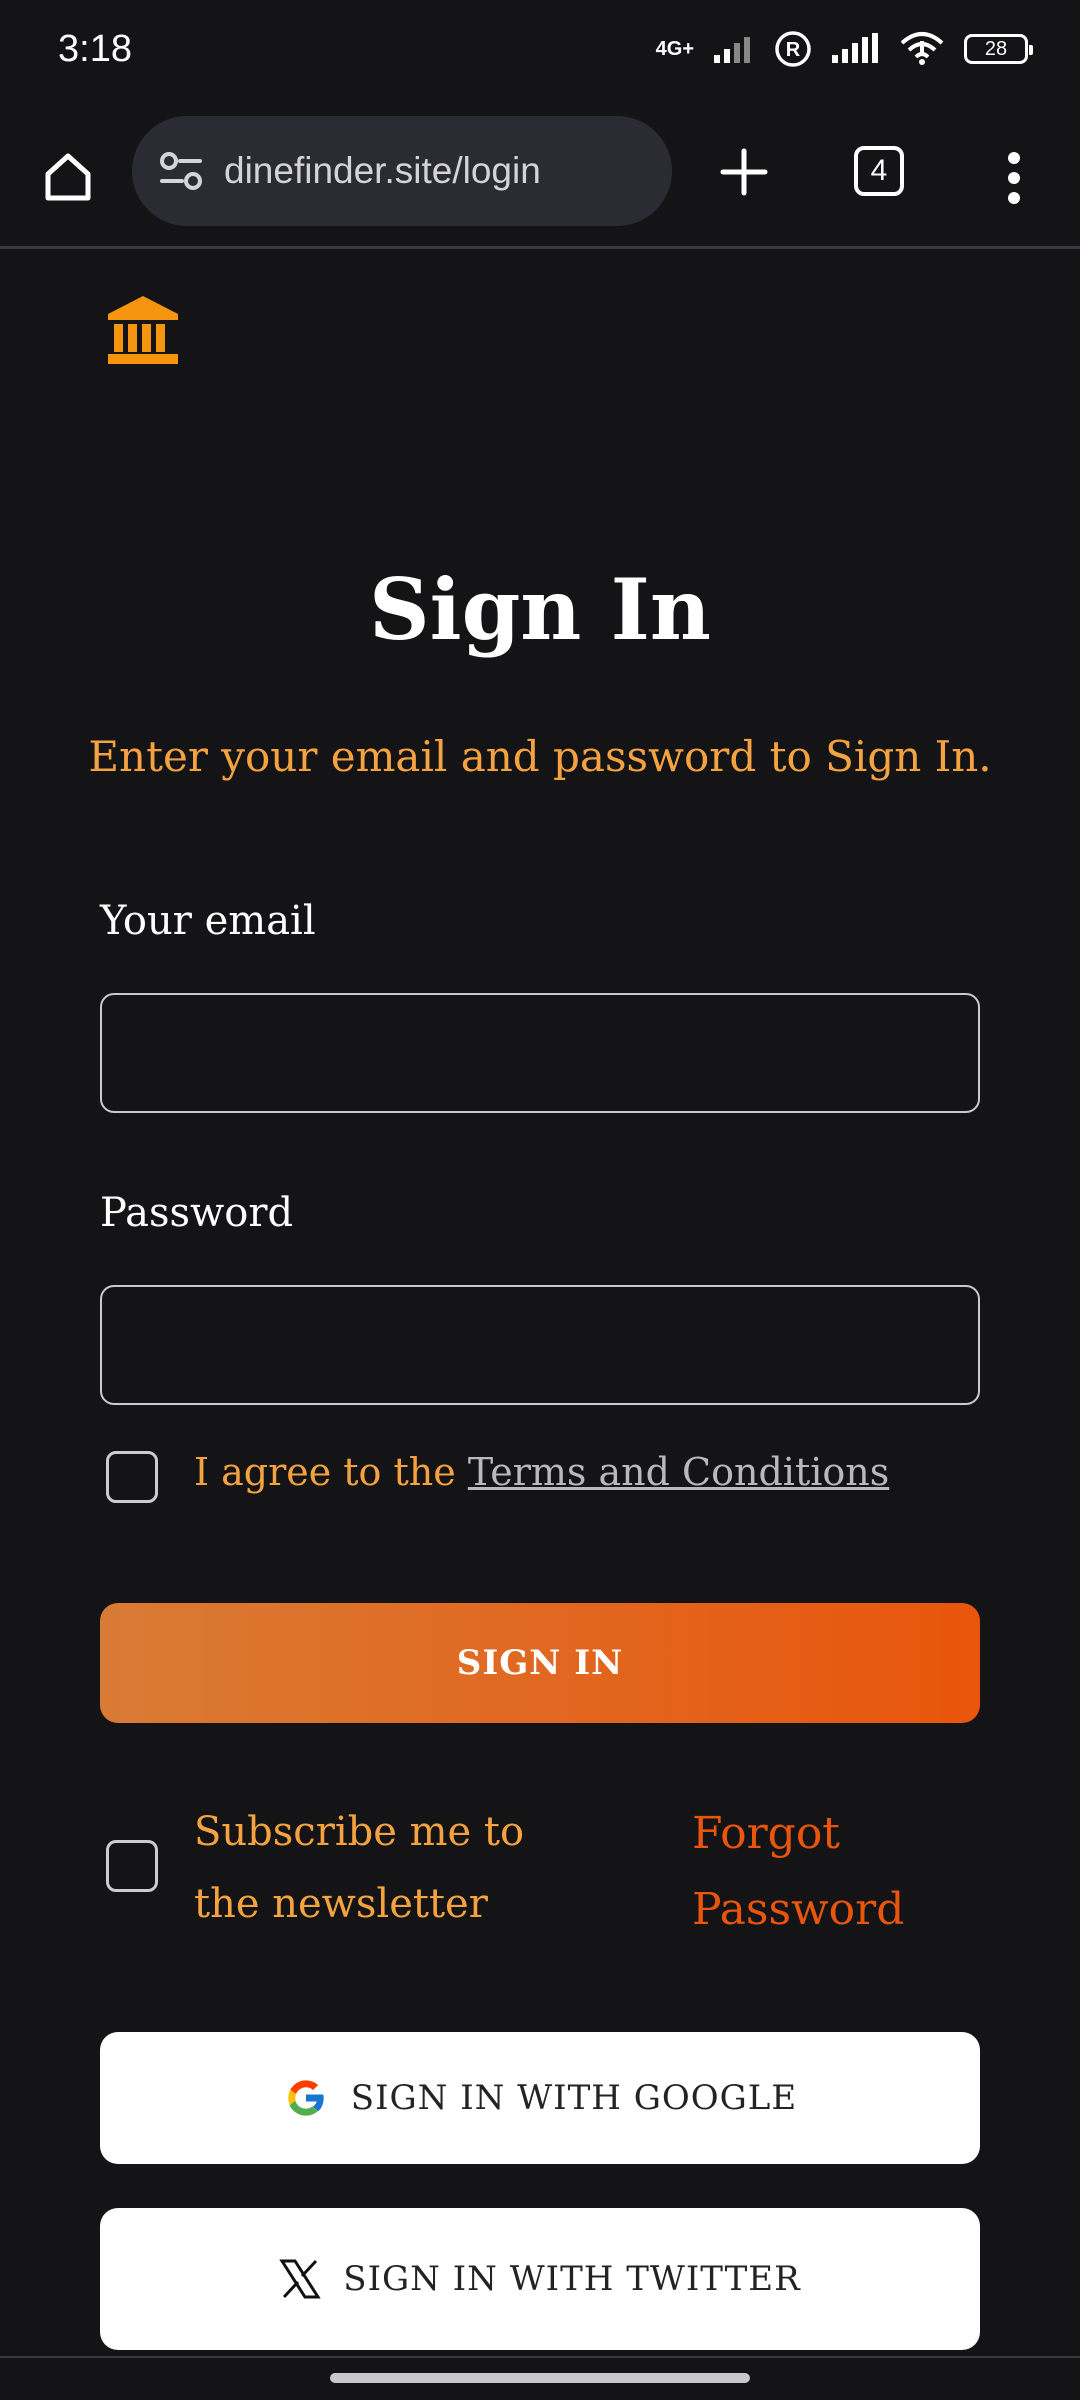 This screenshot has height=2400, width=1080. Describe the element at coordinates (732, 50) in the screenshot. I see `signal-icon` at that location.